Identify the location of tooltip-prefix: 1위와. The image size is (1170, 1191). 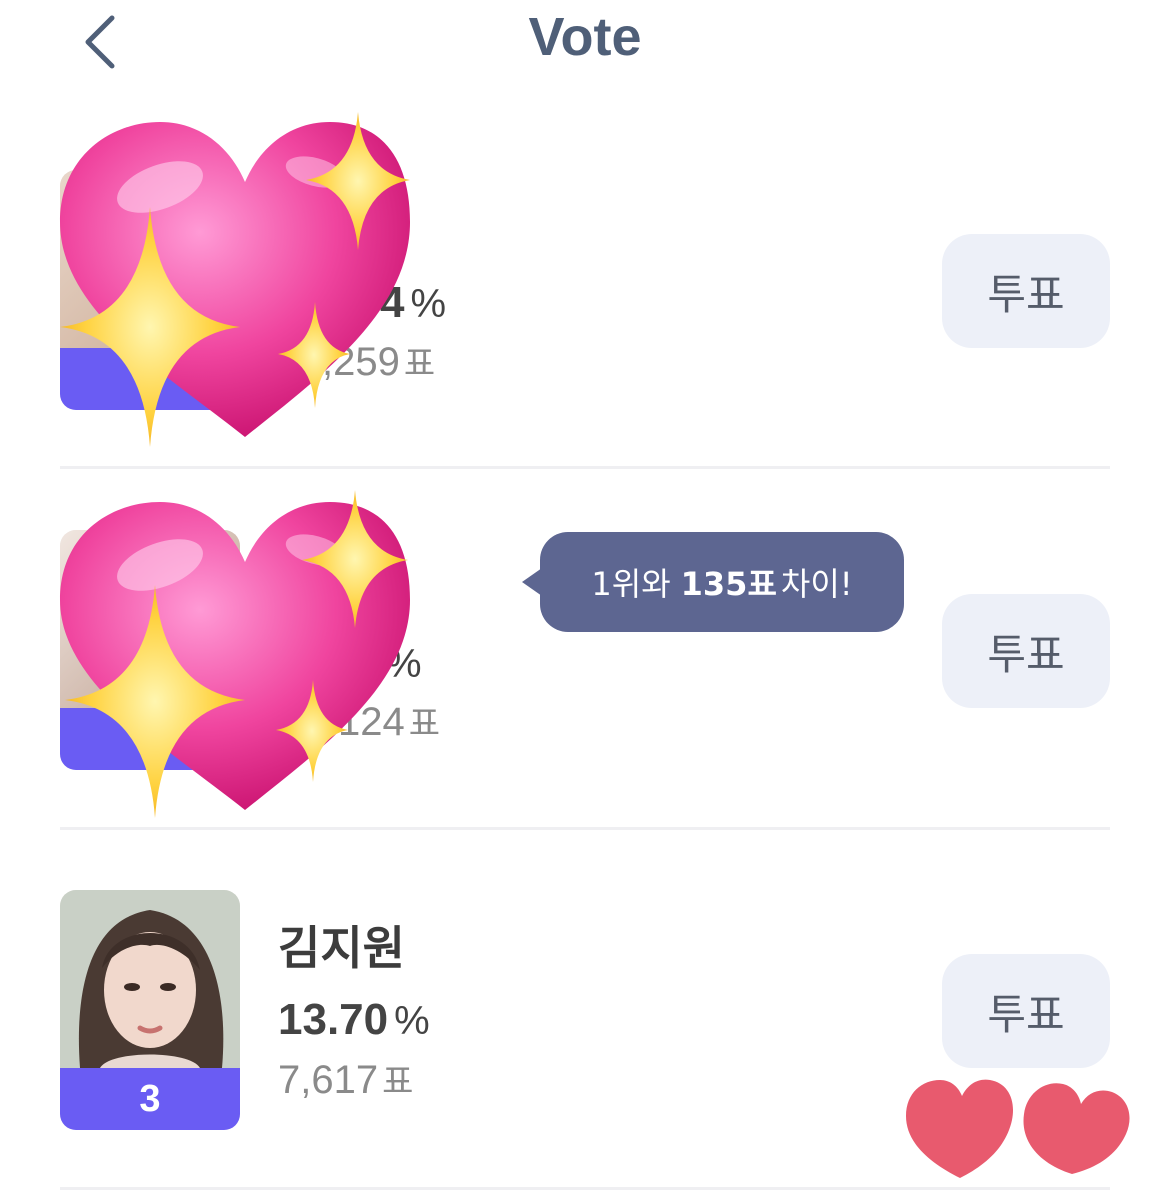
(631, 584).